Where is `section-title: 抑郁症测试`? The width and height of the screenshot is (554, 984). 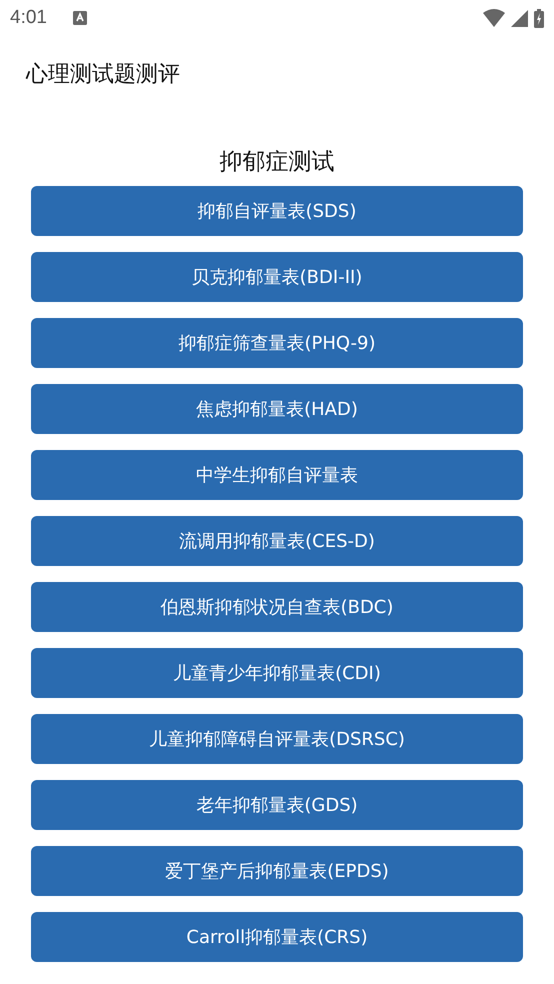 section-title: 抑郁症测试 is located at coordinates (277, 162).